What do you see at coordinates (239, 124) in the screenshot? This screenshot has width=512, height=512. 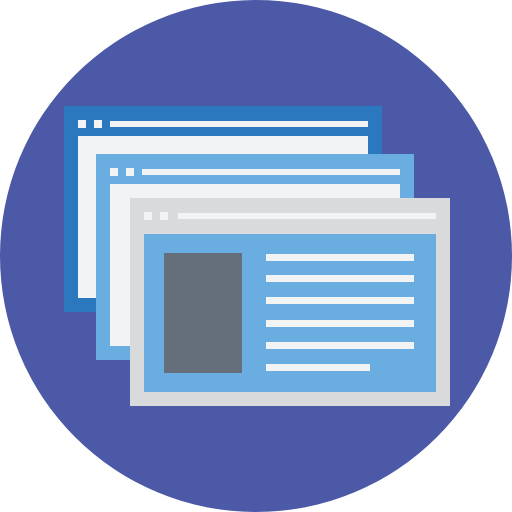 I see `back-window-address-bar` at bounding box center [239, 124].